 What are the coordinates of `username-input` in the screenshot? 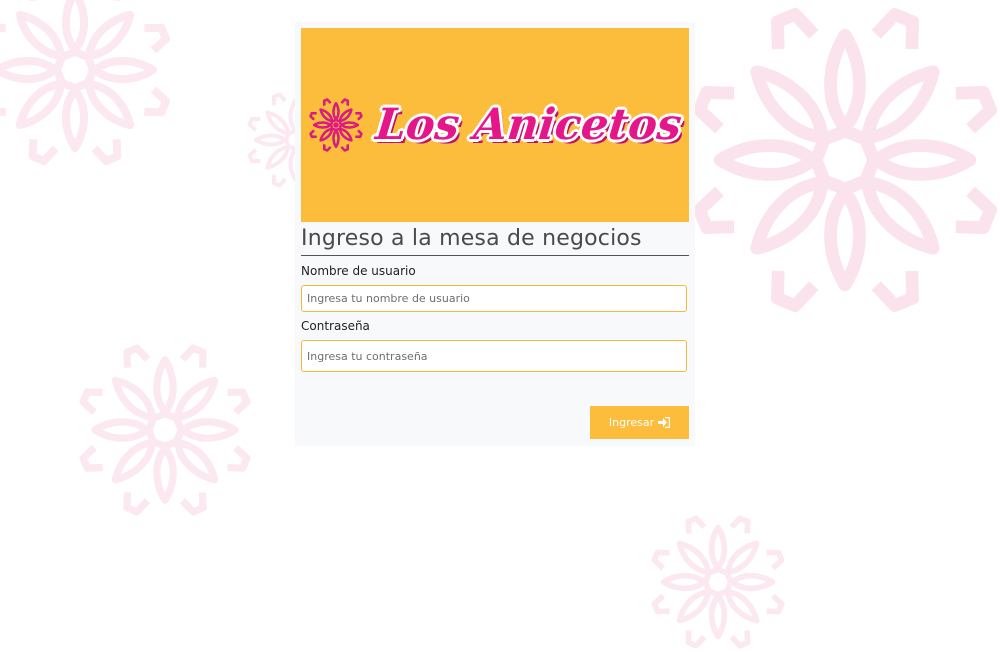 It's located at (494, 298).